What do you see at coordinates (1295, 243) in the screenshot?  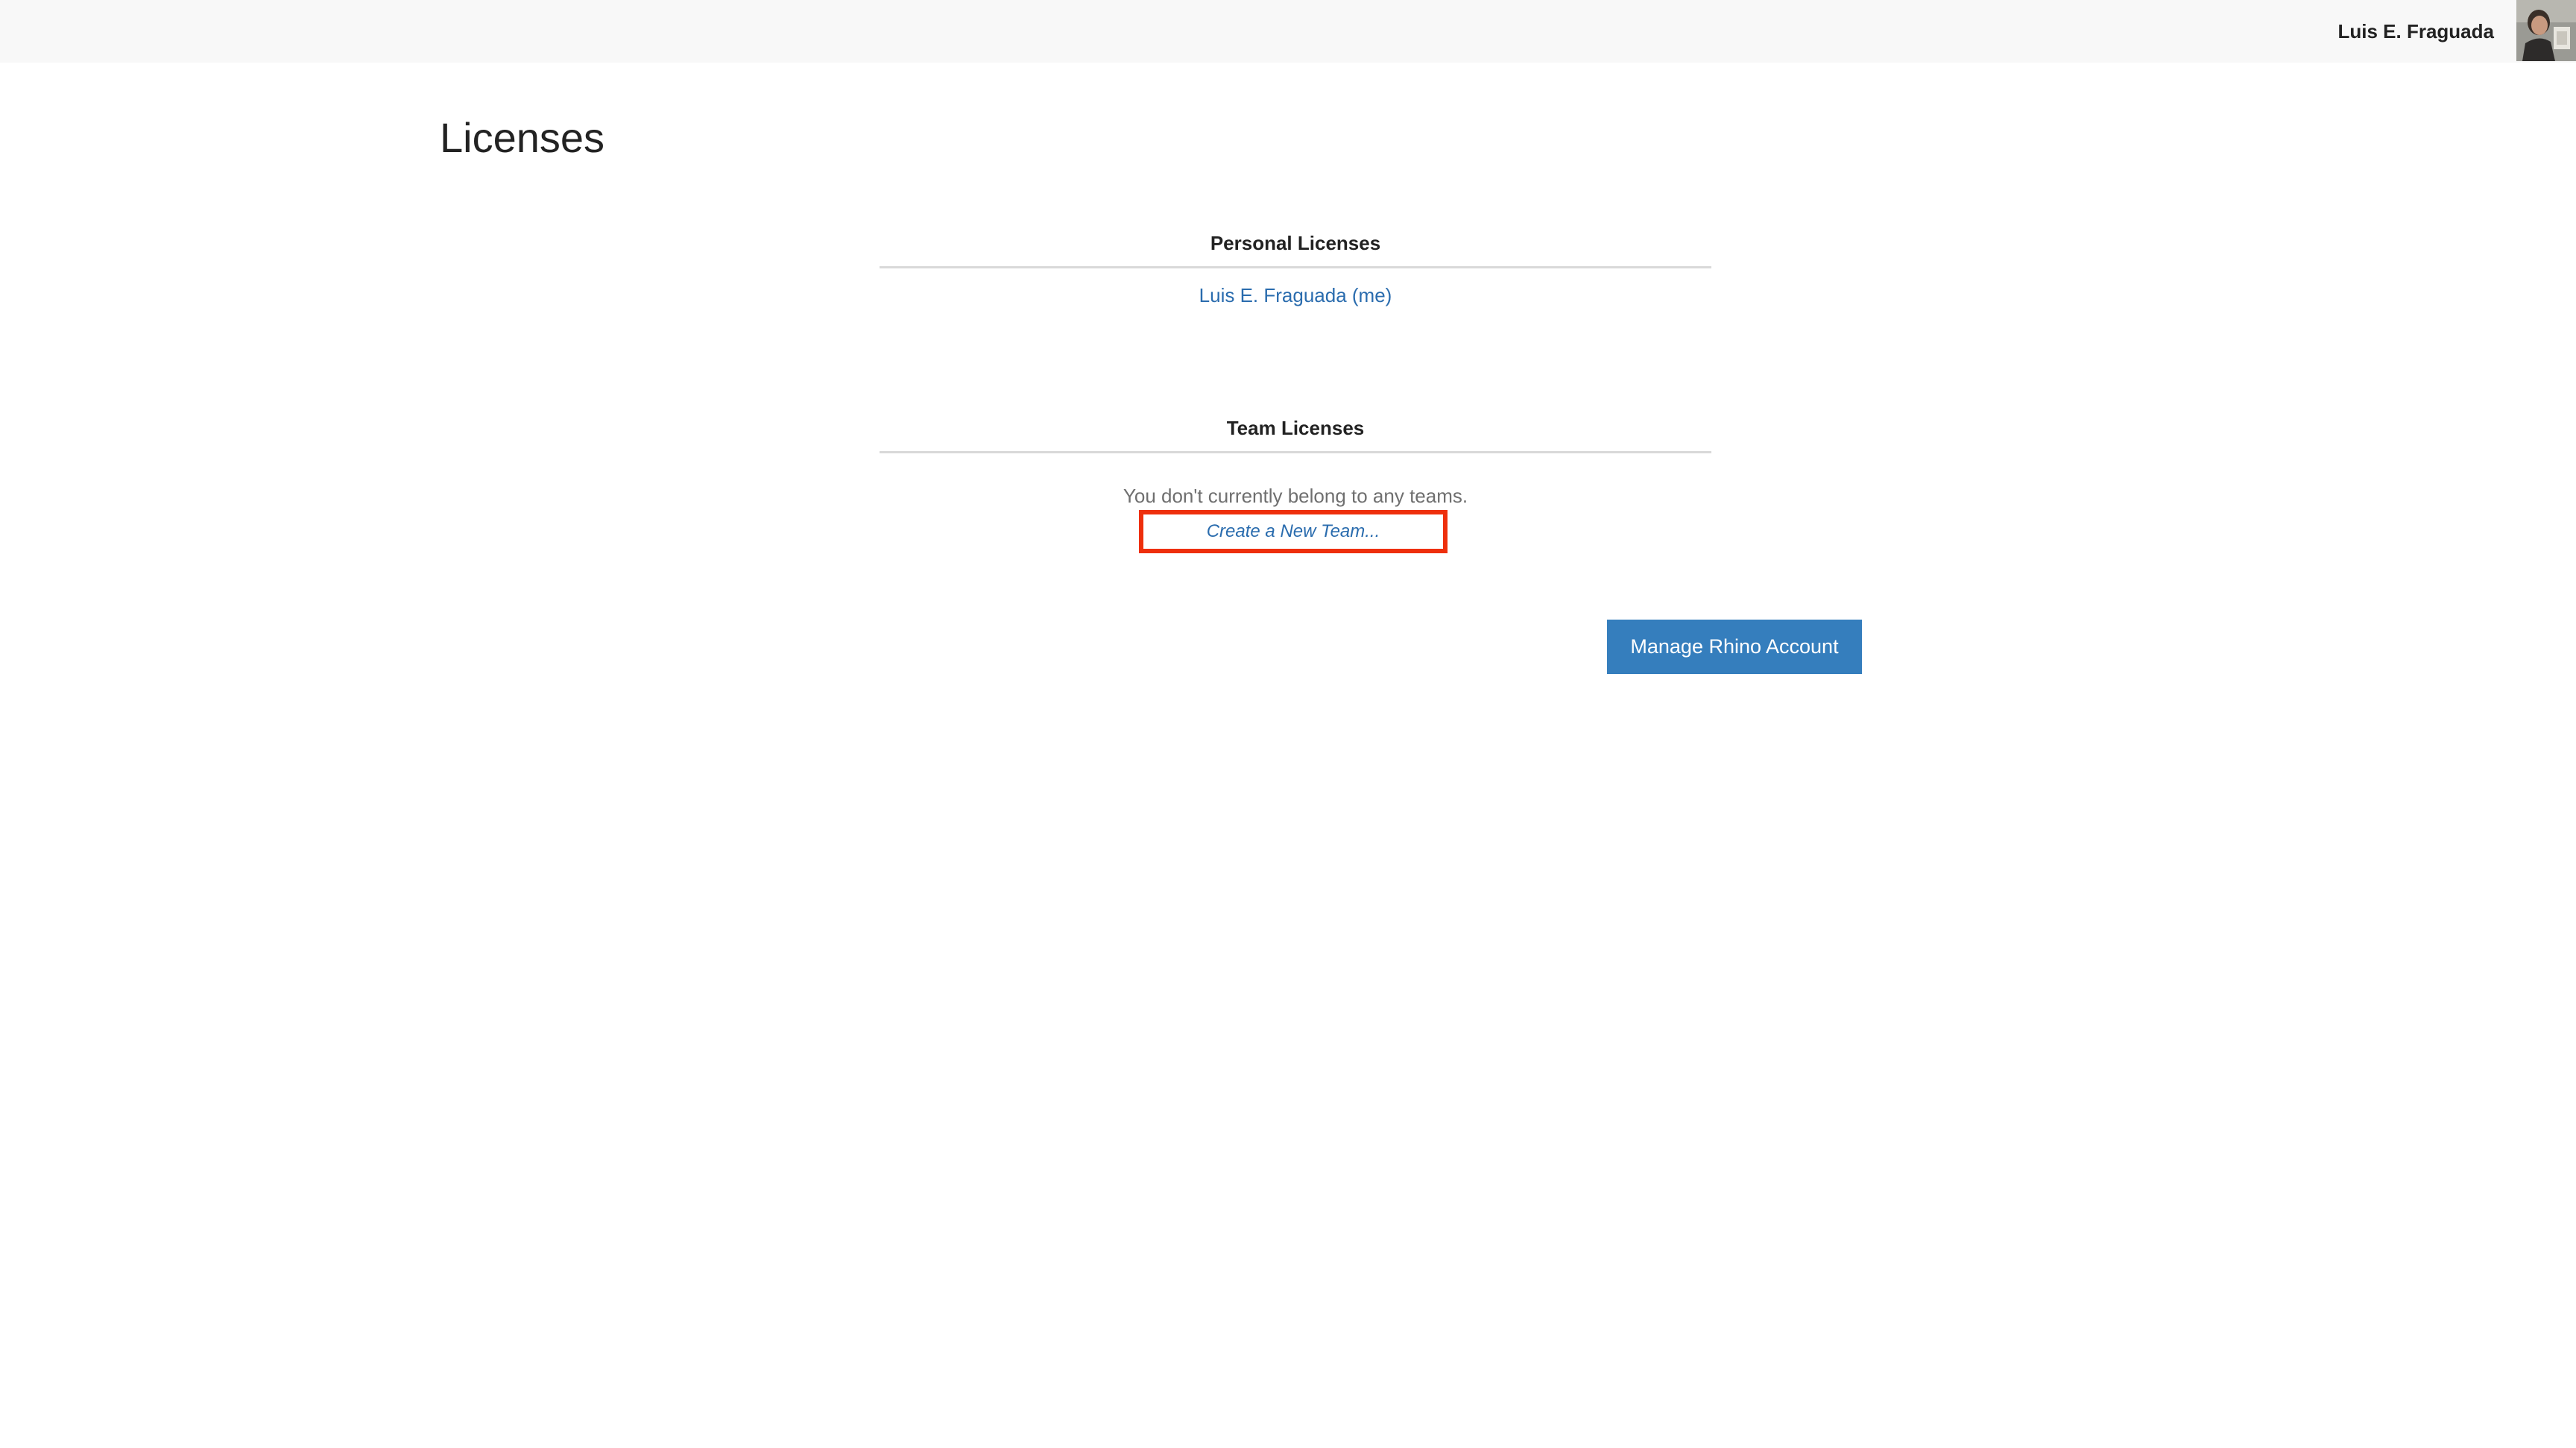 I see `personal-licenses-heading: Personal Licenses` at bounding box center [1295, 243].